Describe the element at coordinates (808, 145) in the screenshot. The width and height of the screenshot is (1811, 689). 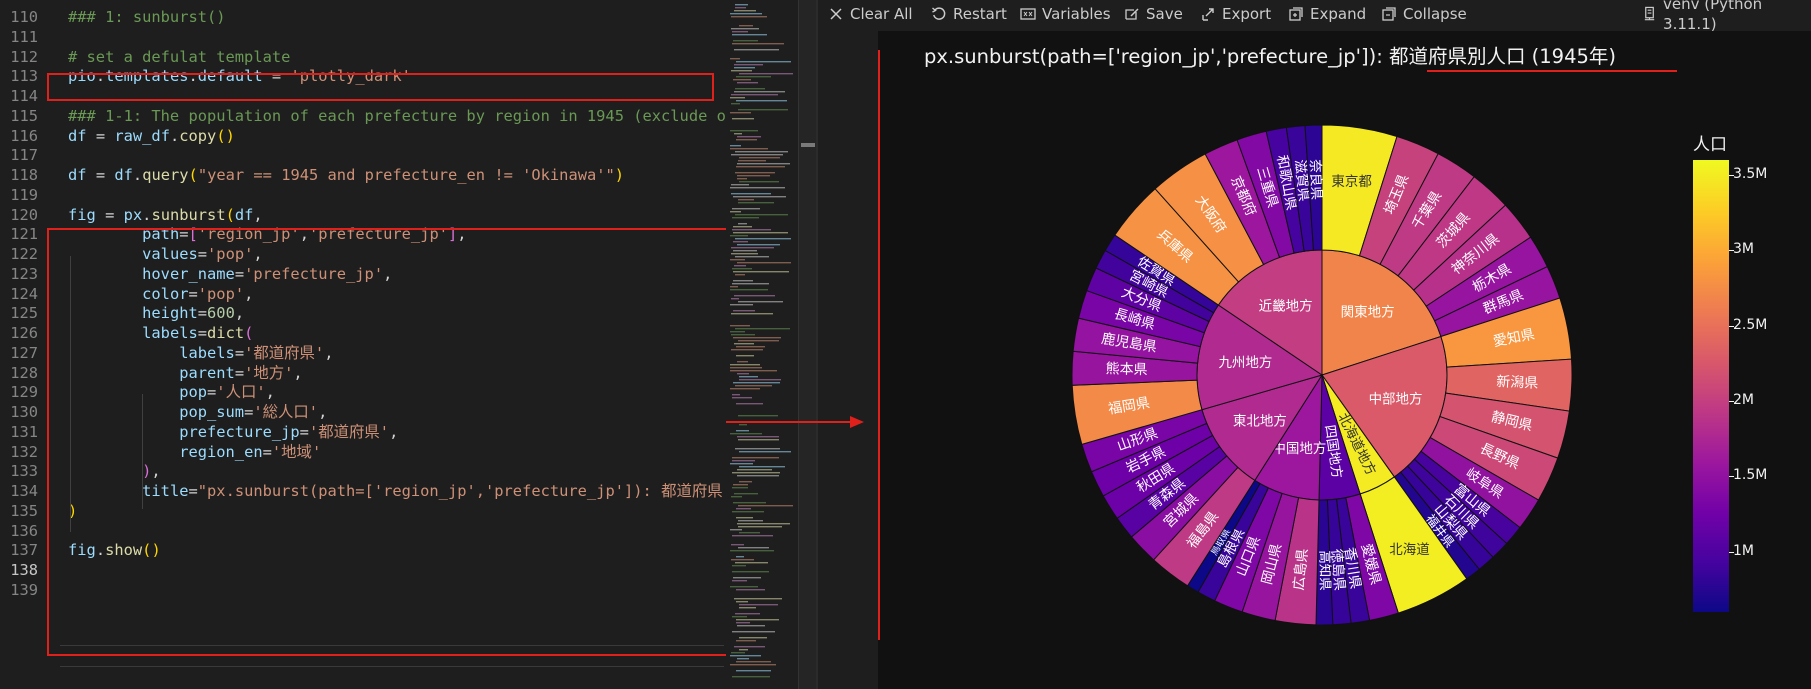
I see `scroll-thumb` at that location.